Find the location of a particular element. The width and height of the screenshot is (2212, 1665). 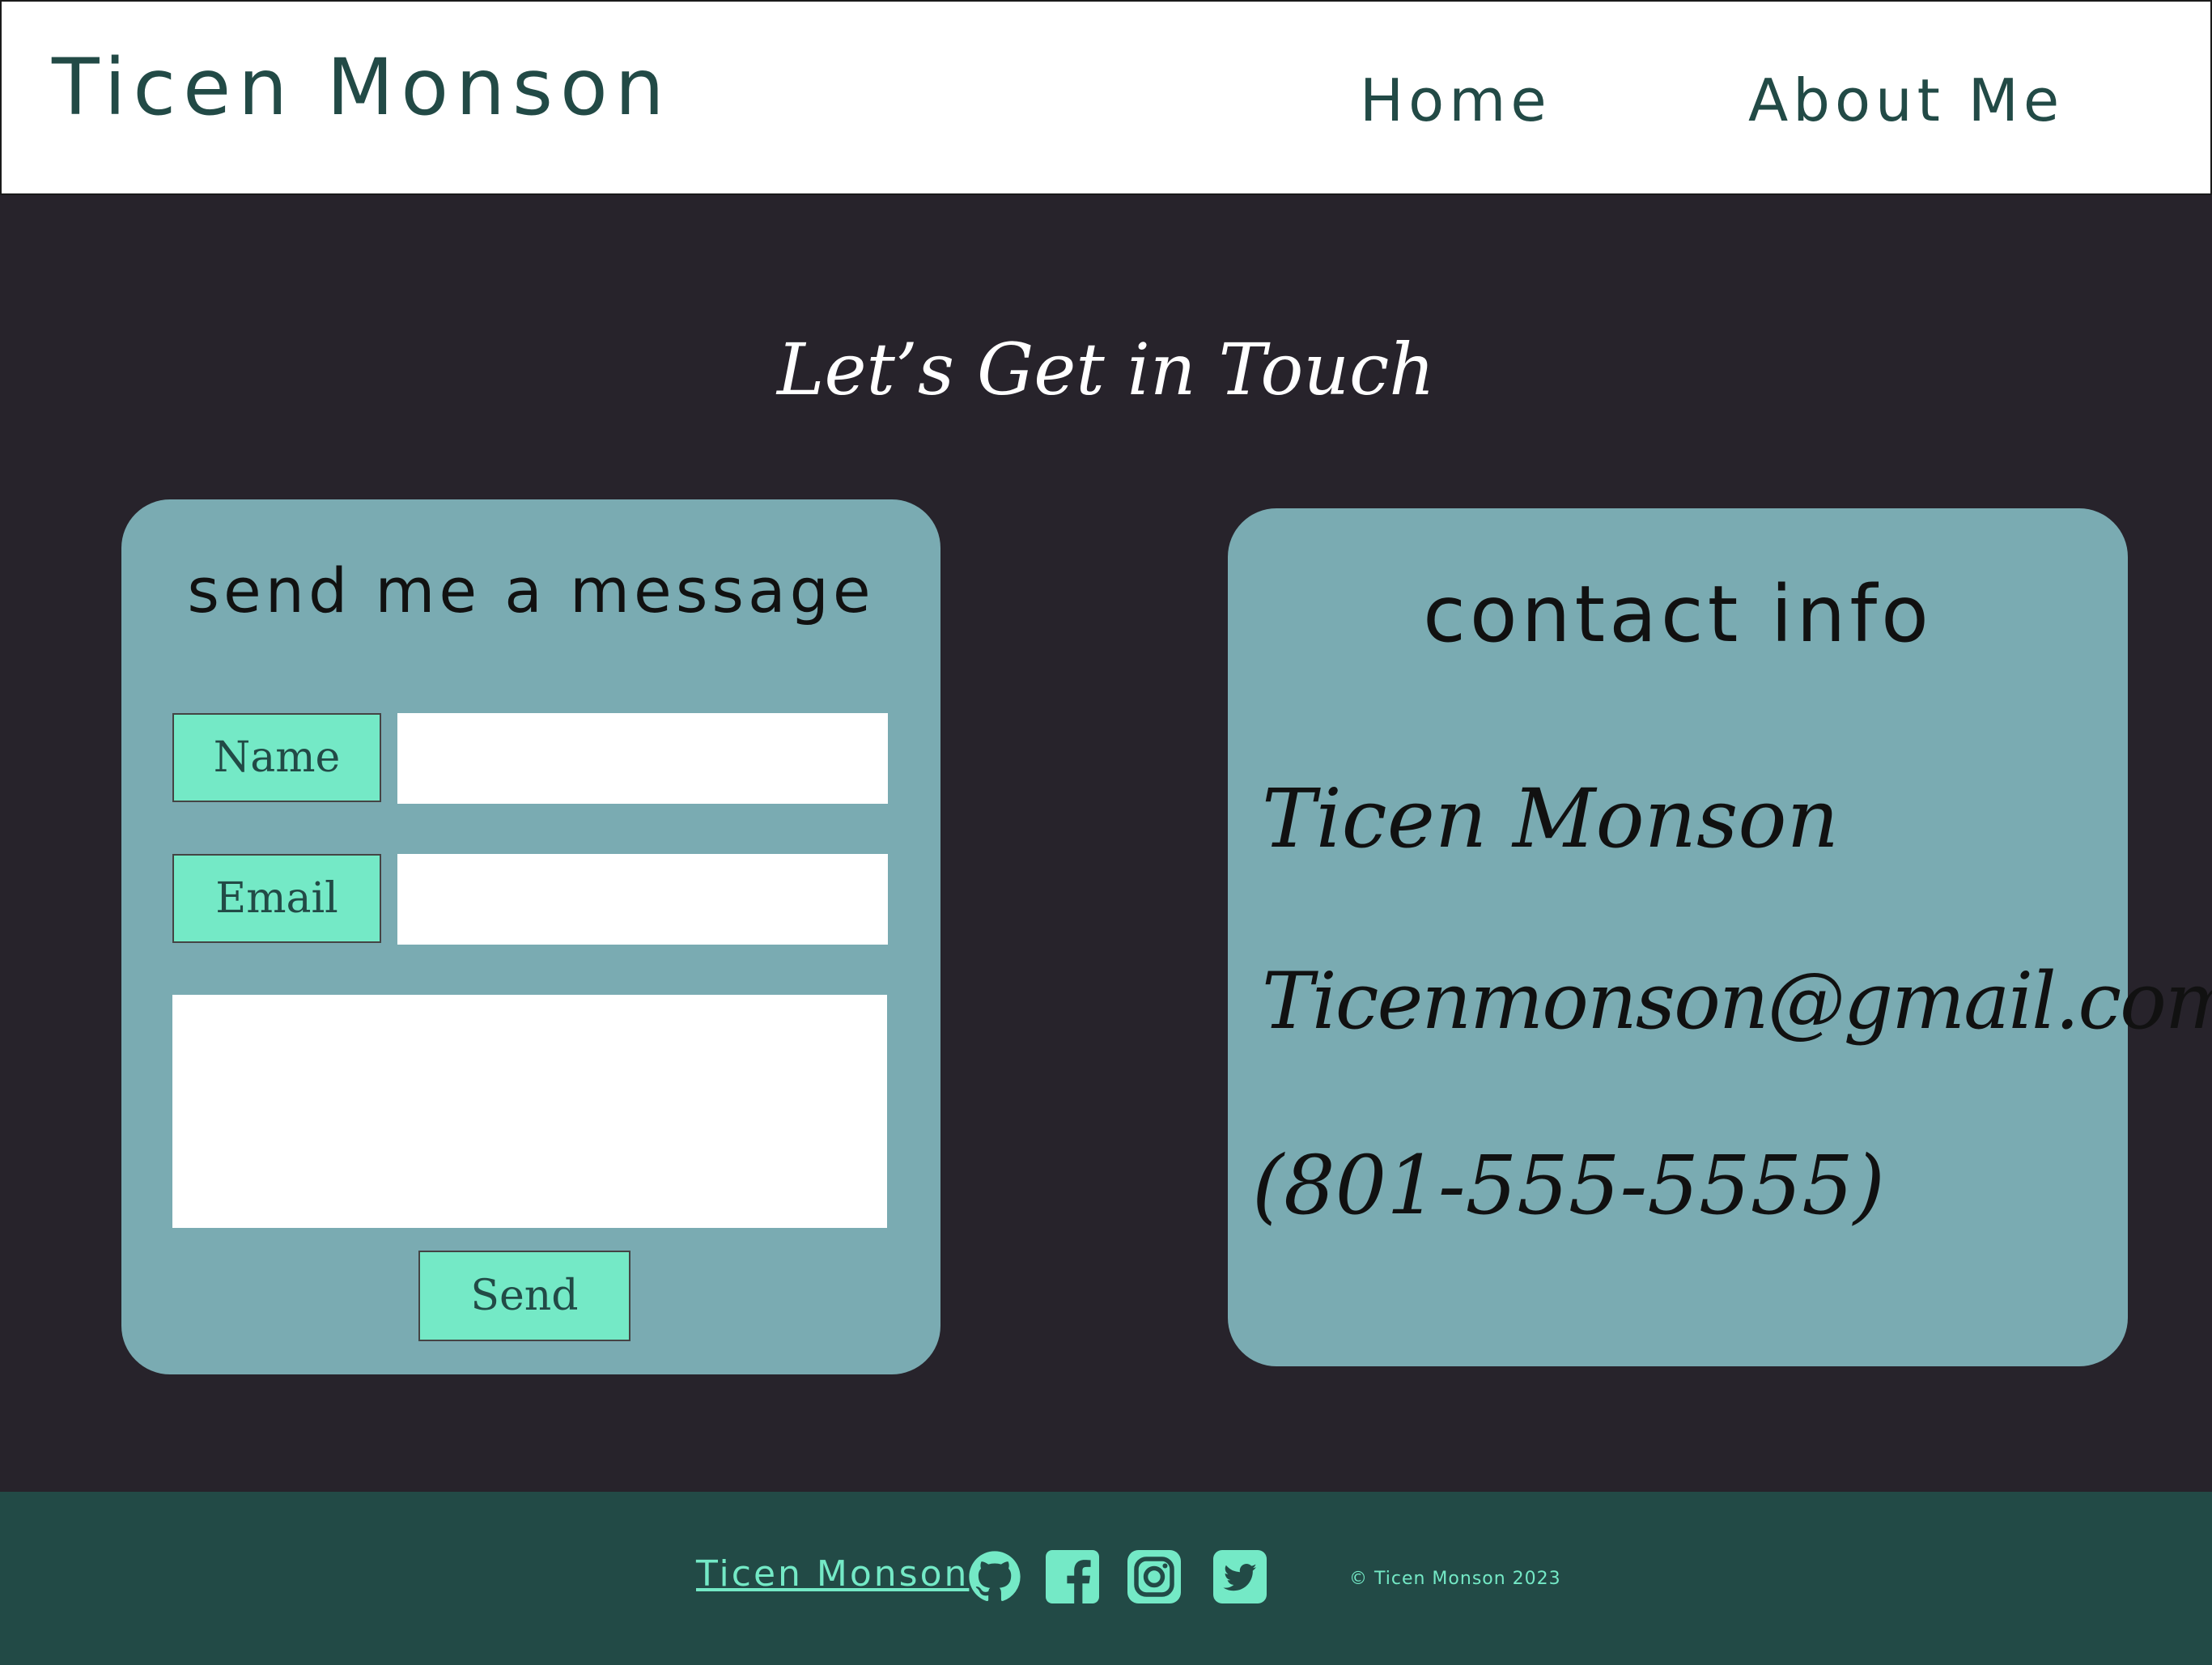

site-header: Ticen Monson Home About Me is located at coordinates (1106, 97).